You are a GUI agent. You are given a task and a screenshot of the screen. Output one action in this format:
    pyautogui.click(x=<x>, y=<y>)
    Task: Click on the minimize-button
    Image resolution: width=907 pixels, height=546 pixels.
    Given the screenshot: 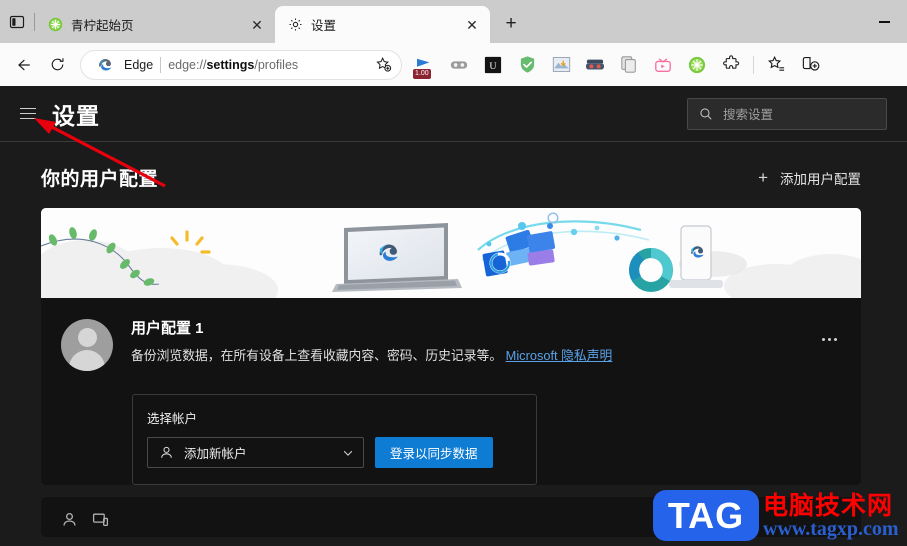 What is the action you would take?
    pyautogui.click(x=884, y=22)
    